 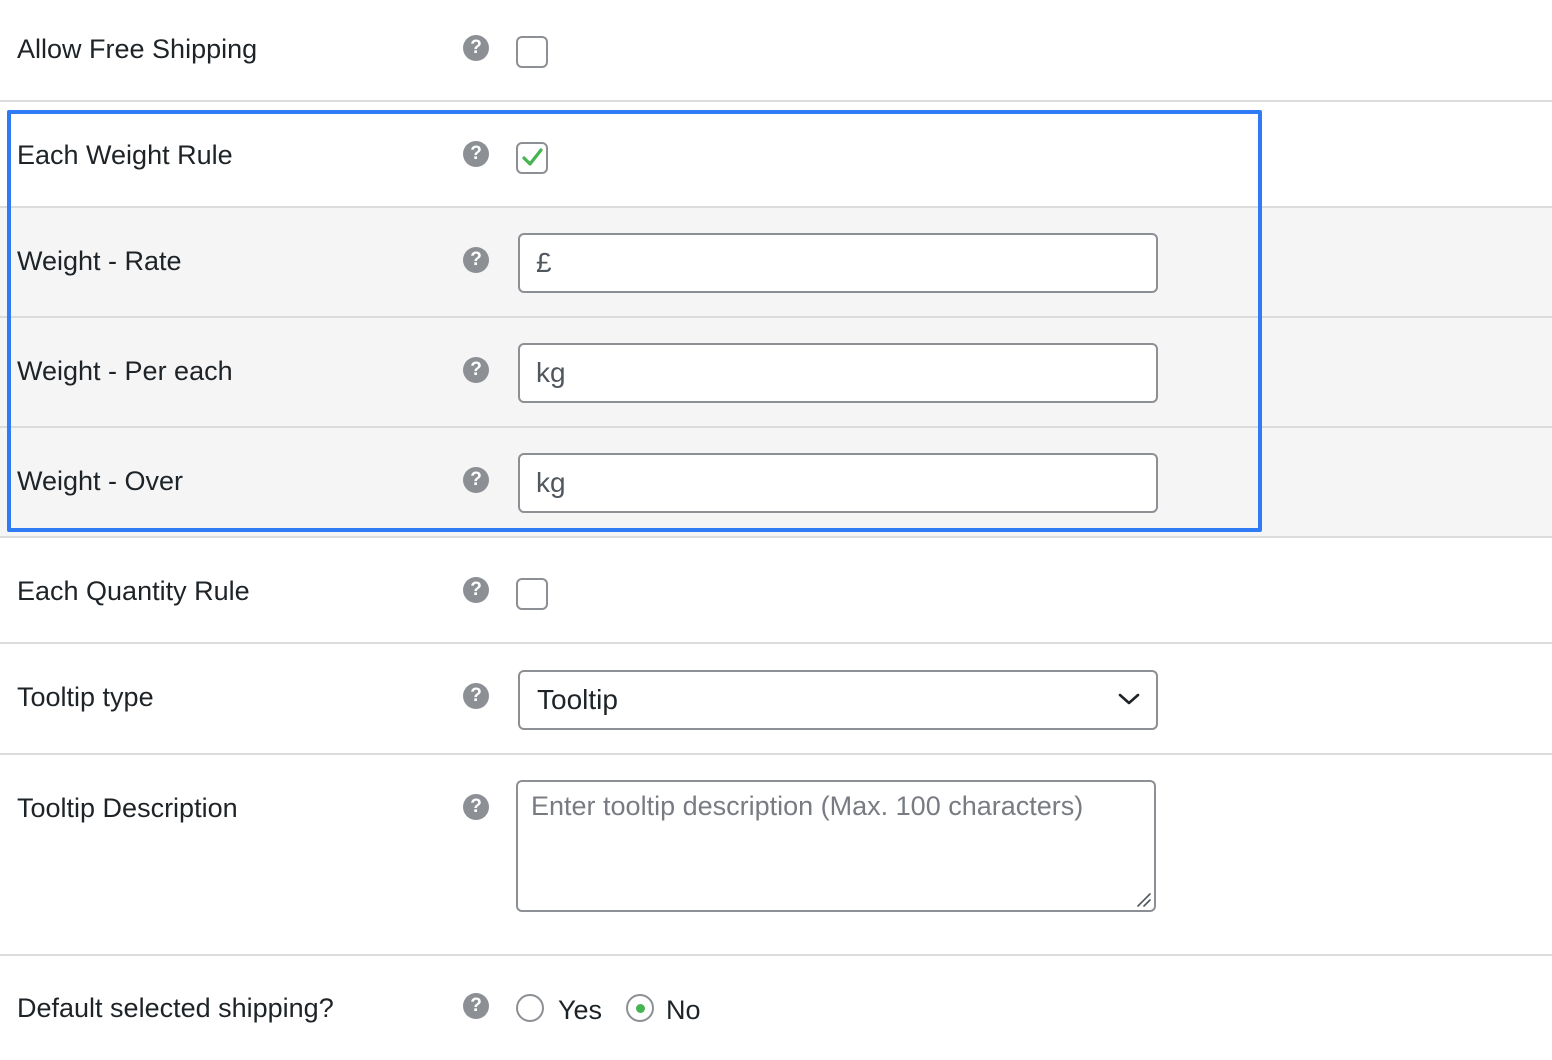 I want to click on tooltip-description-label: Tooltip Description, so click(x=127, y=808).